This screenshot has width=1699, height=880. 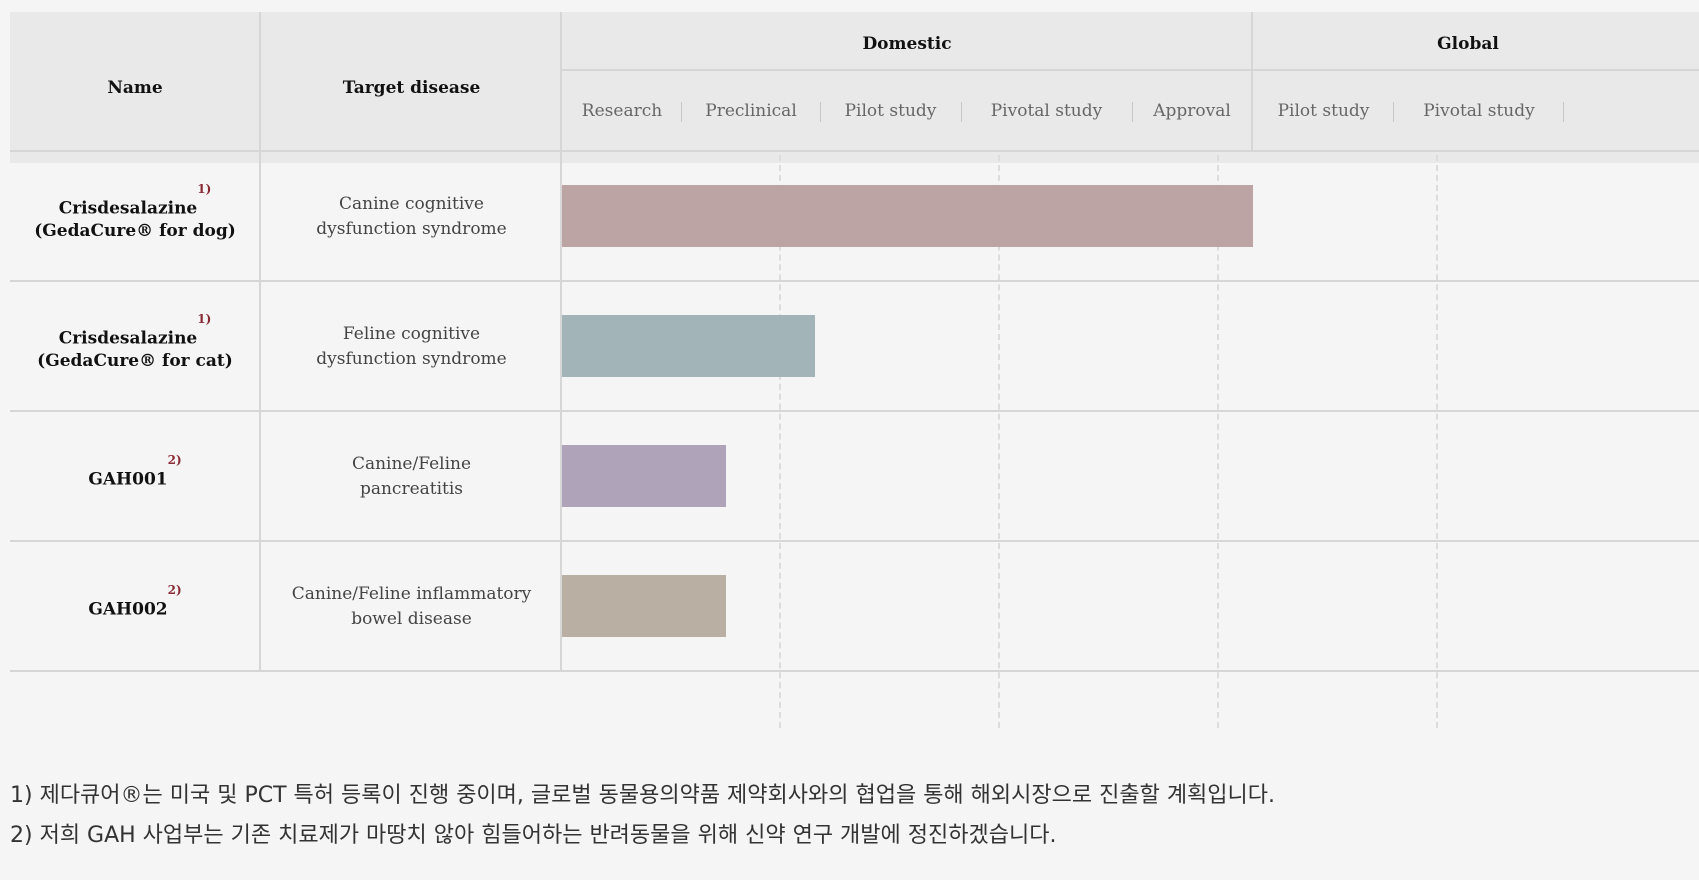 What do you see at coordinates (128, 338) in the screenshot?
I see `row-2-name-text: Crisdesalazine` at bounding box center [128, 338].